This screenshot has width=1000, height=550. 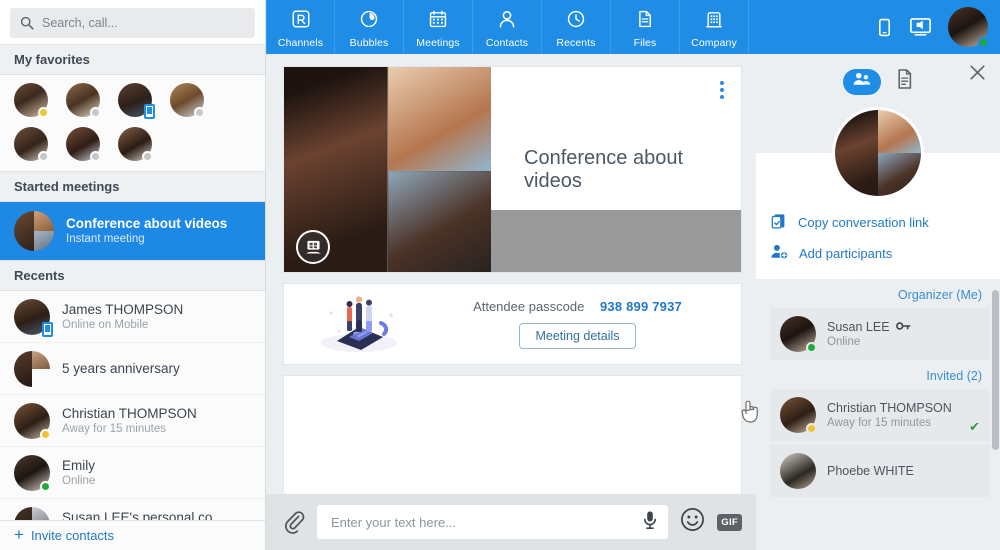 I want to click on conference-video-band, so click(x=616, y=241).